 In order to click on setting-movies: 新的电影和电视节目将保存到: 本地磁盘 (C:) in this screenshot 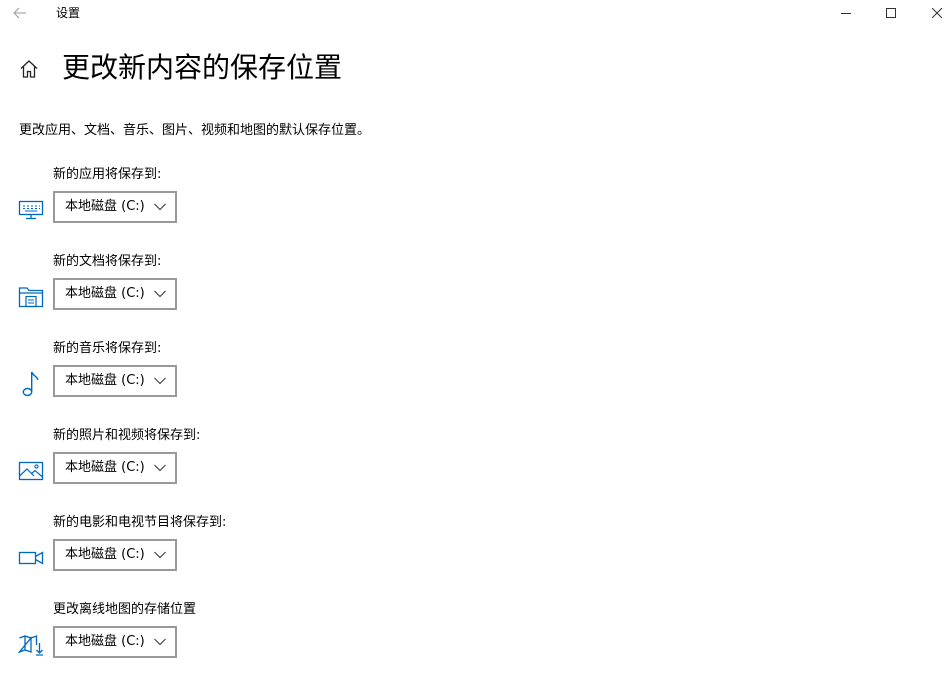, I will do `click(200, 554)`.